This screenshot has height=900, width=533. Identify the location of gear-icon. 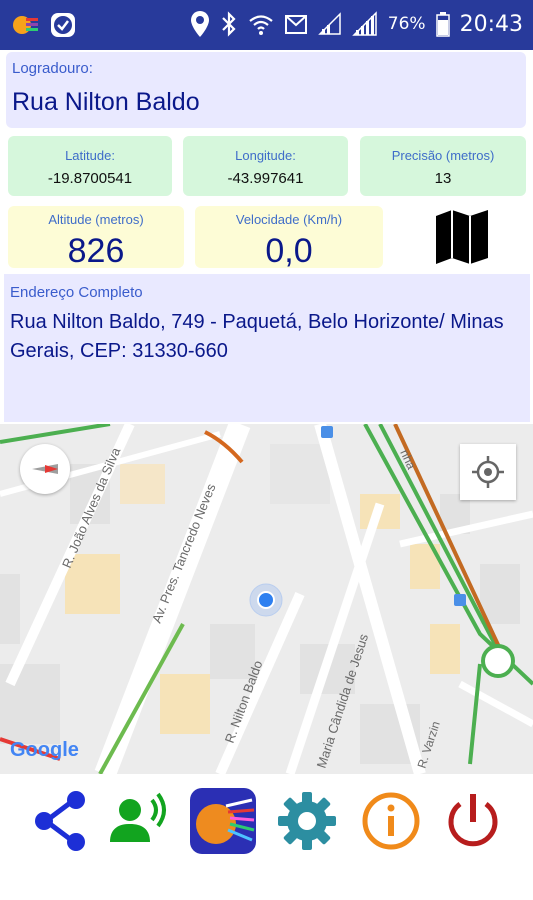
(307, 821).